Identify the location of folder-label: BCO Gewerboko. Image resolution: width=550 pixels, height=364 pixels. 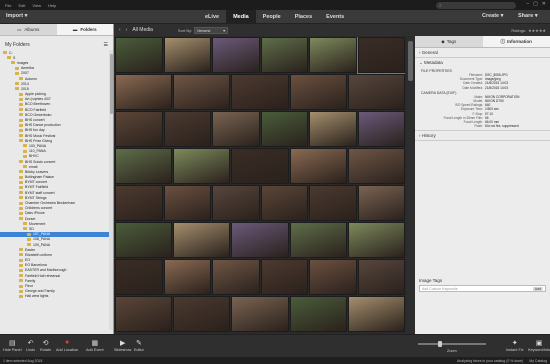
(38, 114).